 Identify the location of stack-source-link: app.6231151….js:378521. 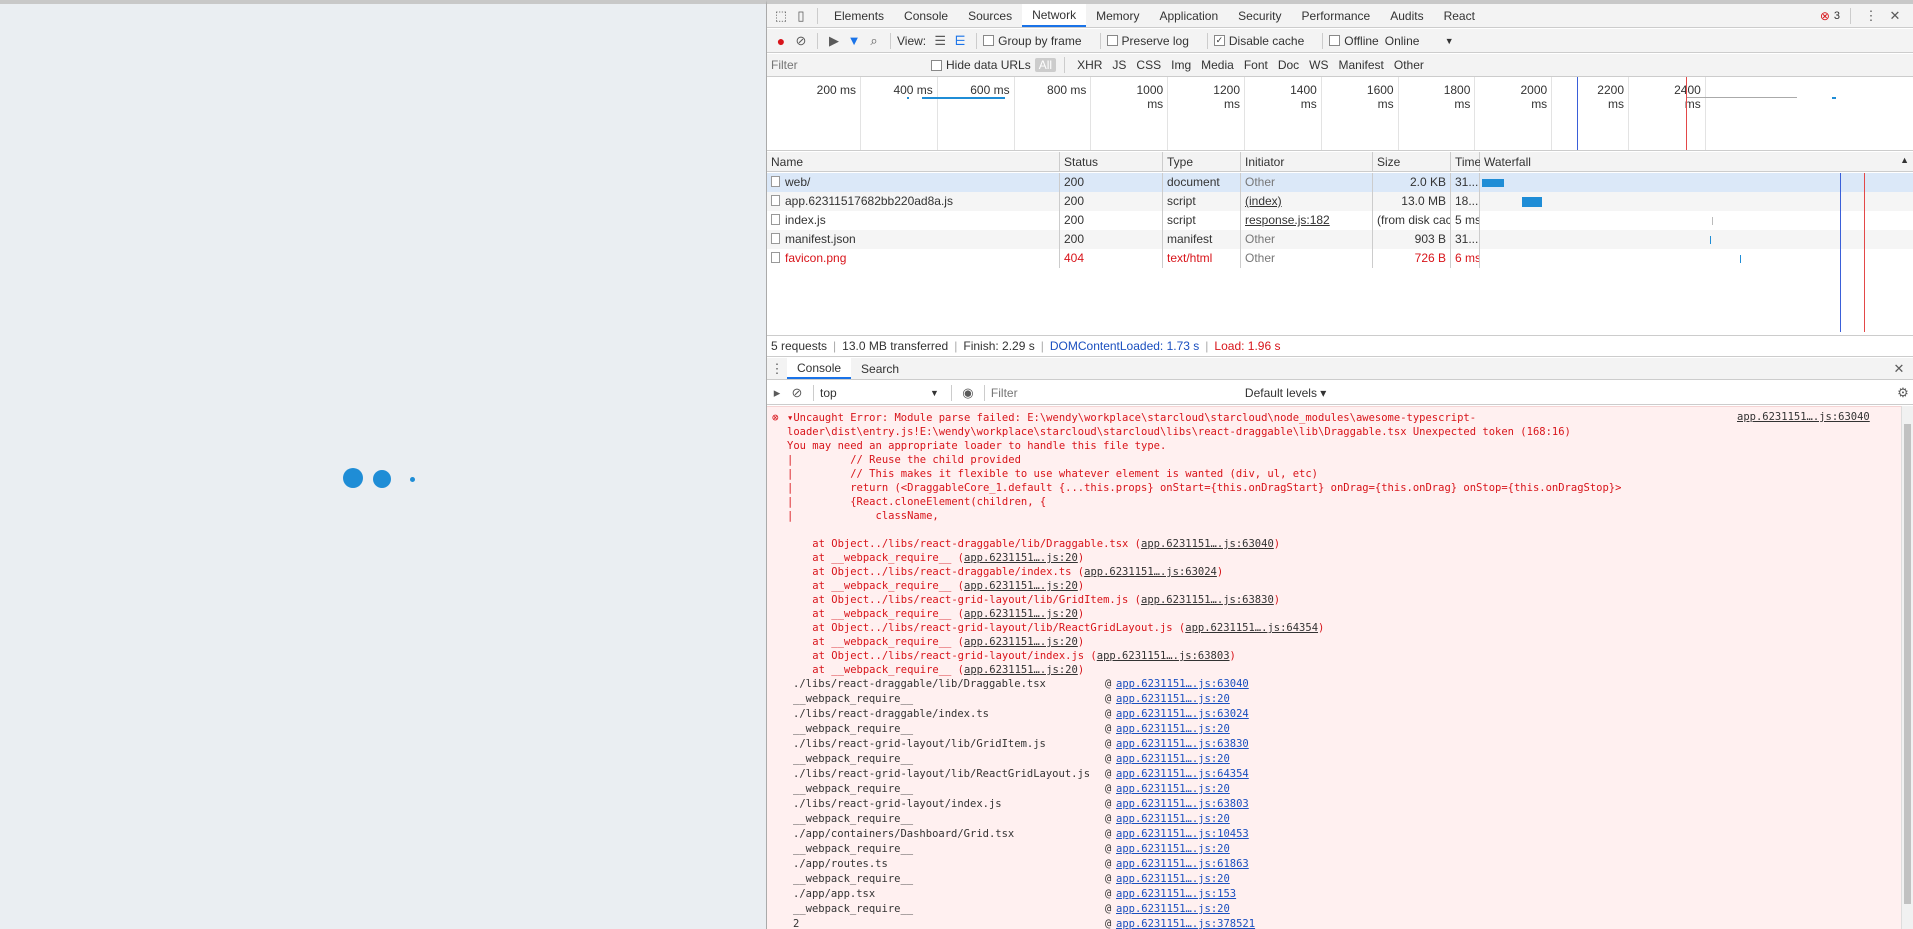
(1185, 923).